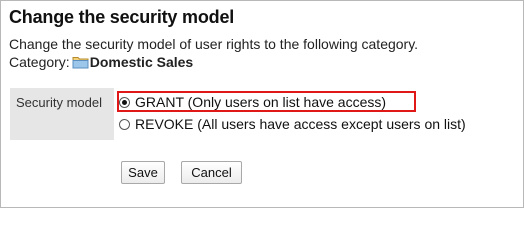  Describe the element at coordinates (39, 62) in the screenshot. I see `category-label: Category:` at that location.